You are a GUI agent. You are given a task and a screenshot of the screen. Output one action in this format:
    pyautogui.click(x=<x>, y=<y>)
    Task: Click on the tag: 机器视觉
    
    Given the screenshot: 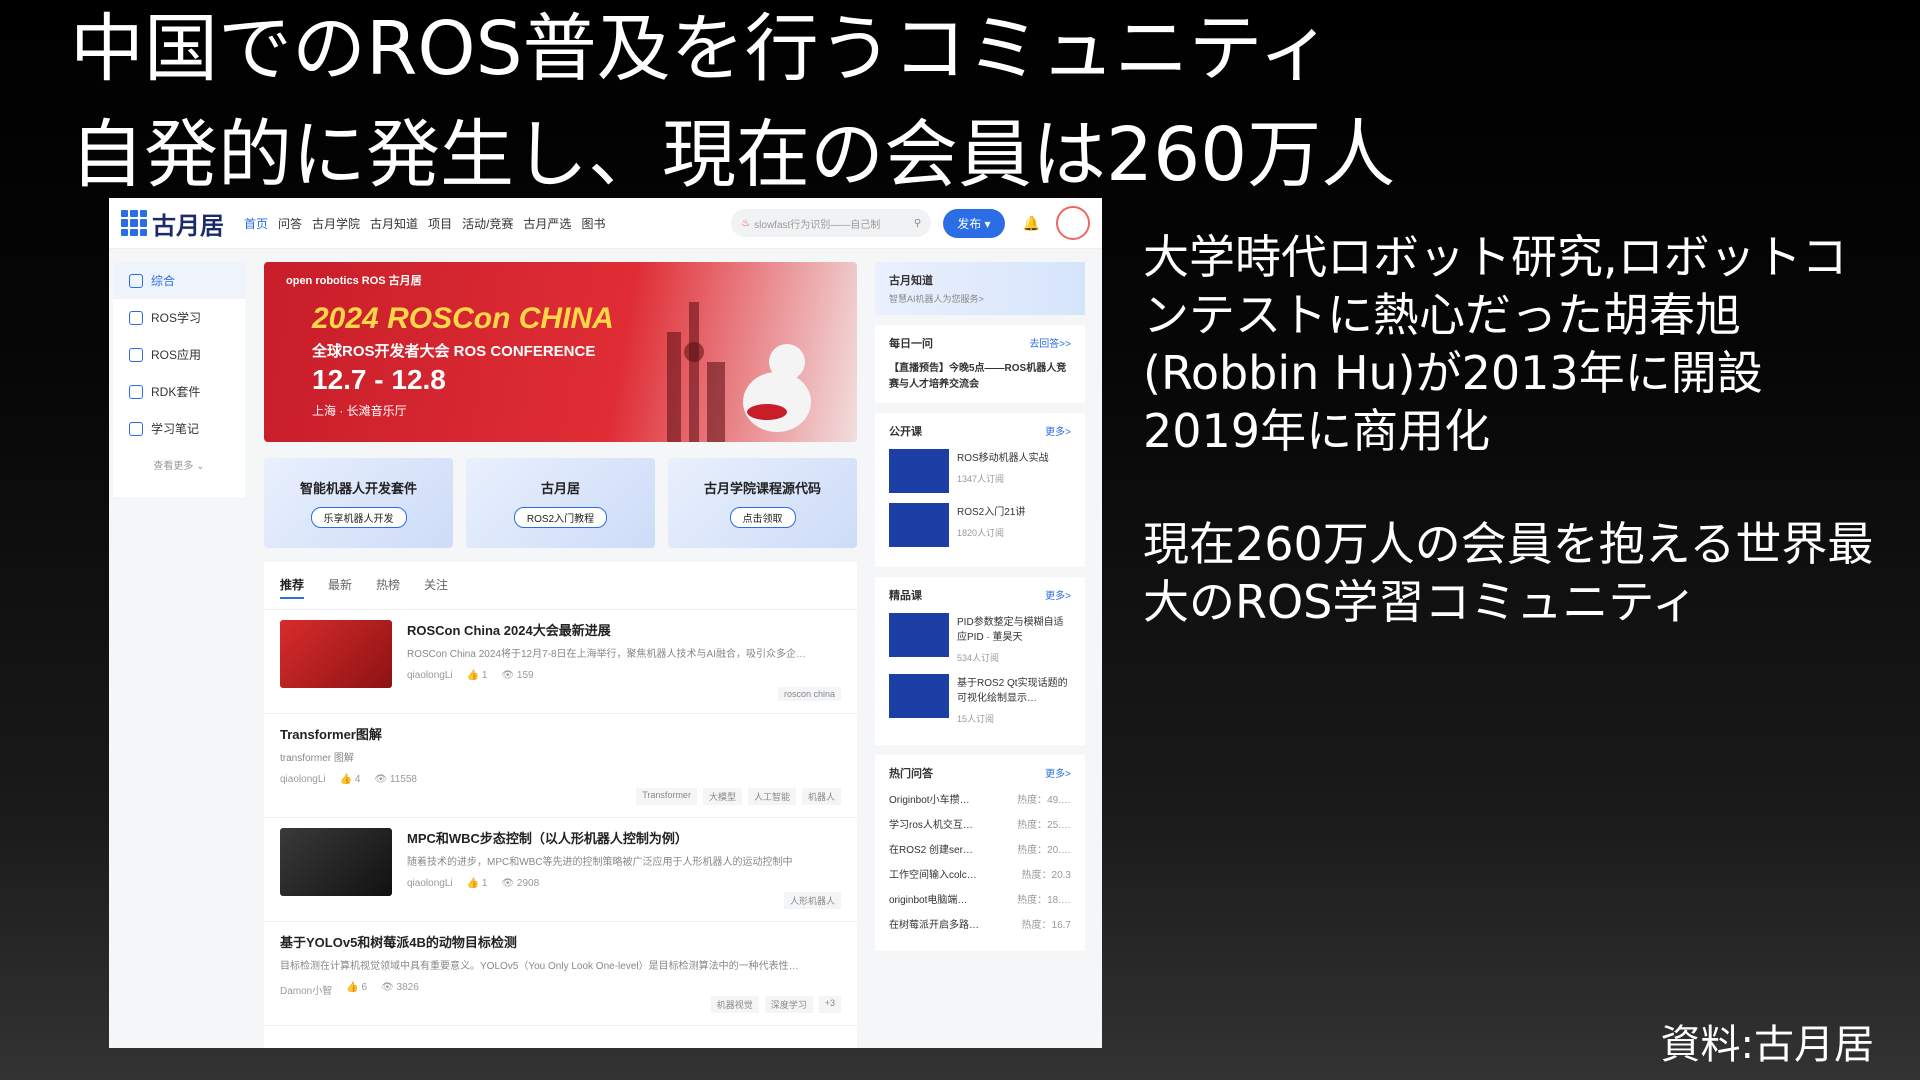 What is the action you would take?
    pyautogui.click(x=734, y=1004)
    